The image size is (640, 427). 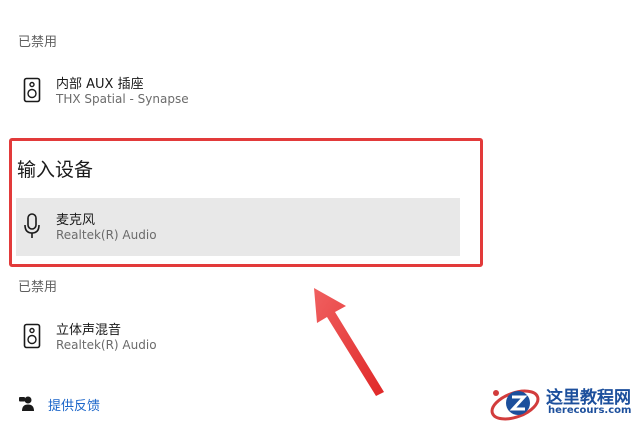 I want to click on device-subtitle: THX Spatial - Synapse, so click(x=122, y=99).